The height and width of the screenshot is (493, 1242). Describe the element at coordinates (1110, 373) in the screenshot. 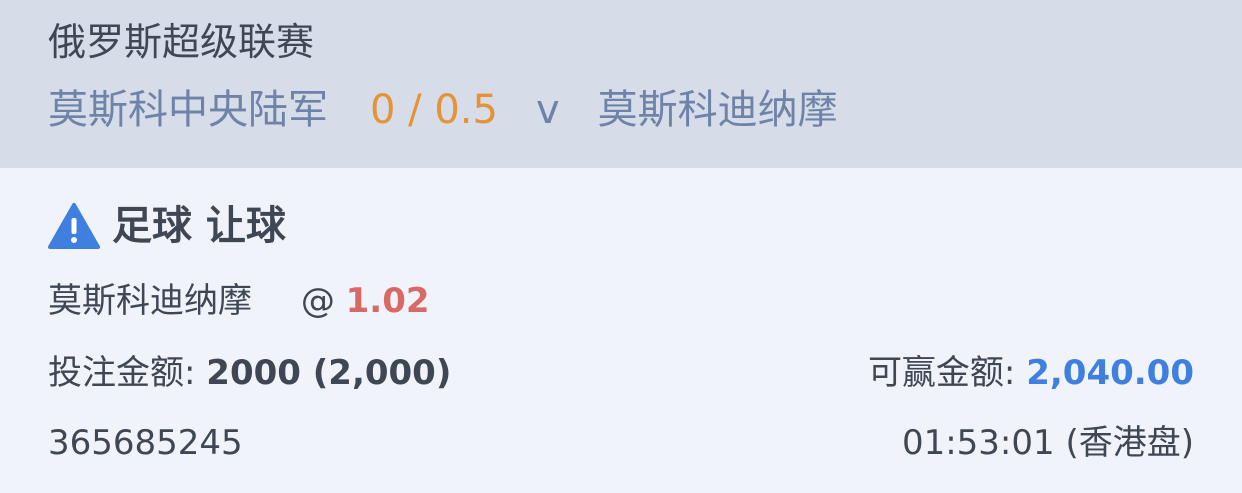

I see `win-value: 2,040.00` at that location.